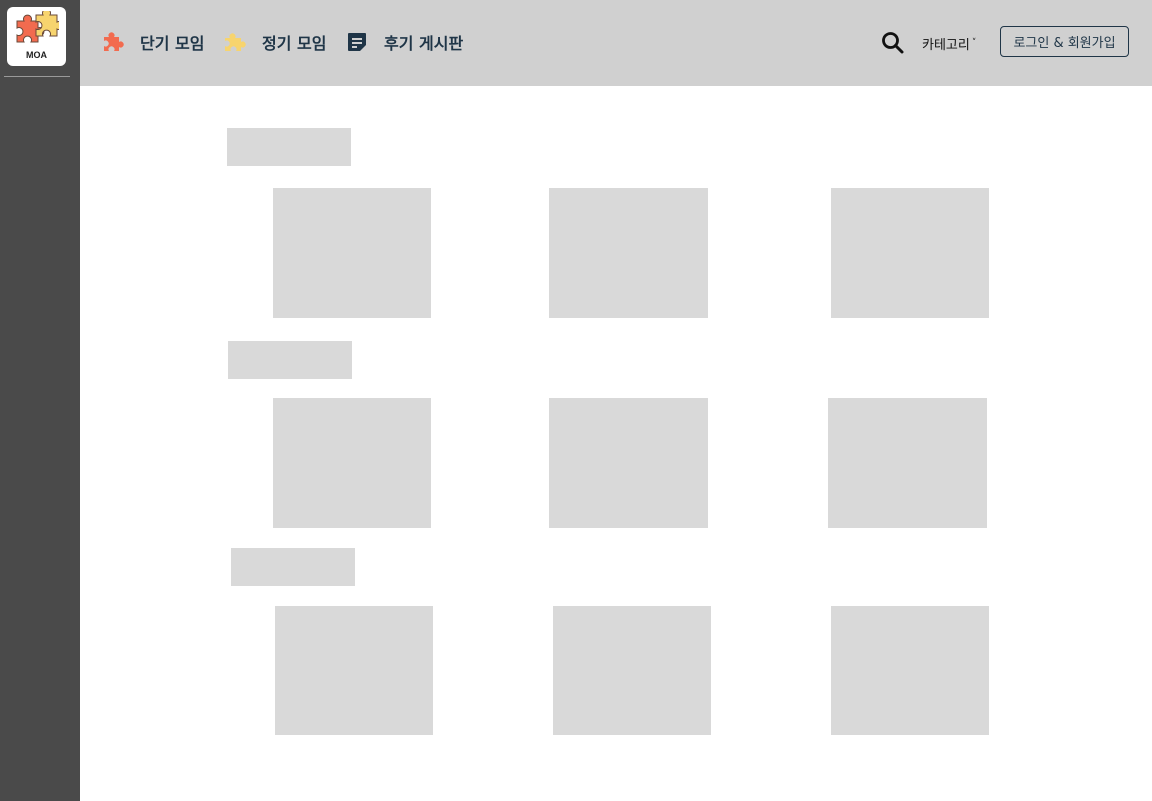 The height and width of the screenshot is (801, 1152). What do you see at coordinates (40, 400) in the screenshot?
I see `sidebar: MOA` at bounding box center [40, 400].